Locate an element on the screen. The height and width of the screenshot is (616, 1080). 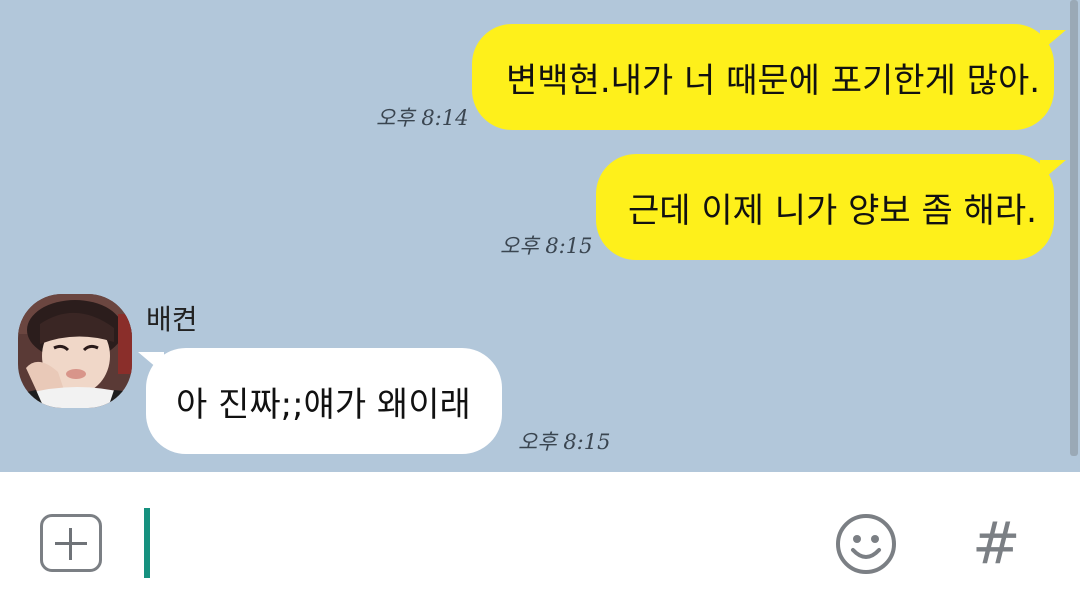
message-bubble-received: 아 진짜;;얘가 왜이래 is located at coordinates (324, 401).